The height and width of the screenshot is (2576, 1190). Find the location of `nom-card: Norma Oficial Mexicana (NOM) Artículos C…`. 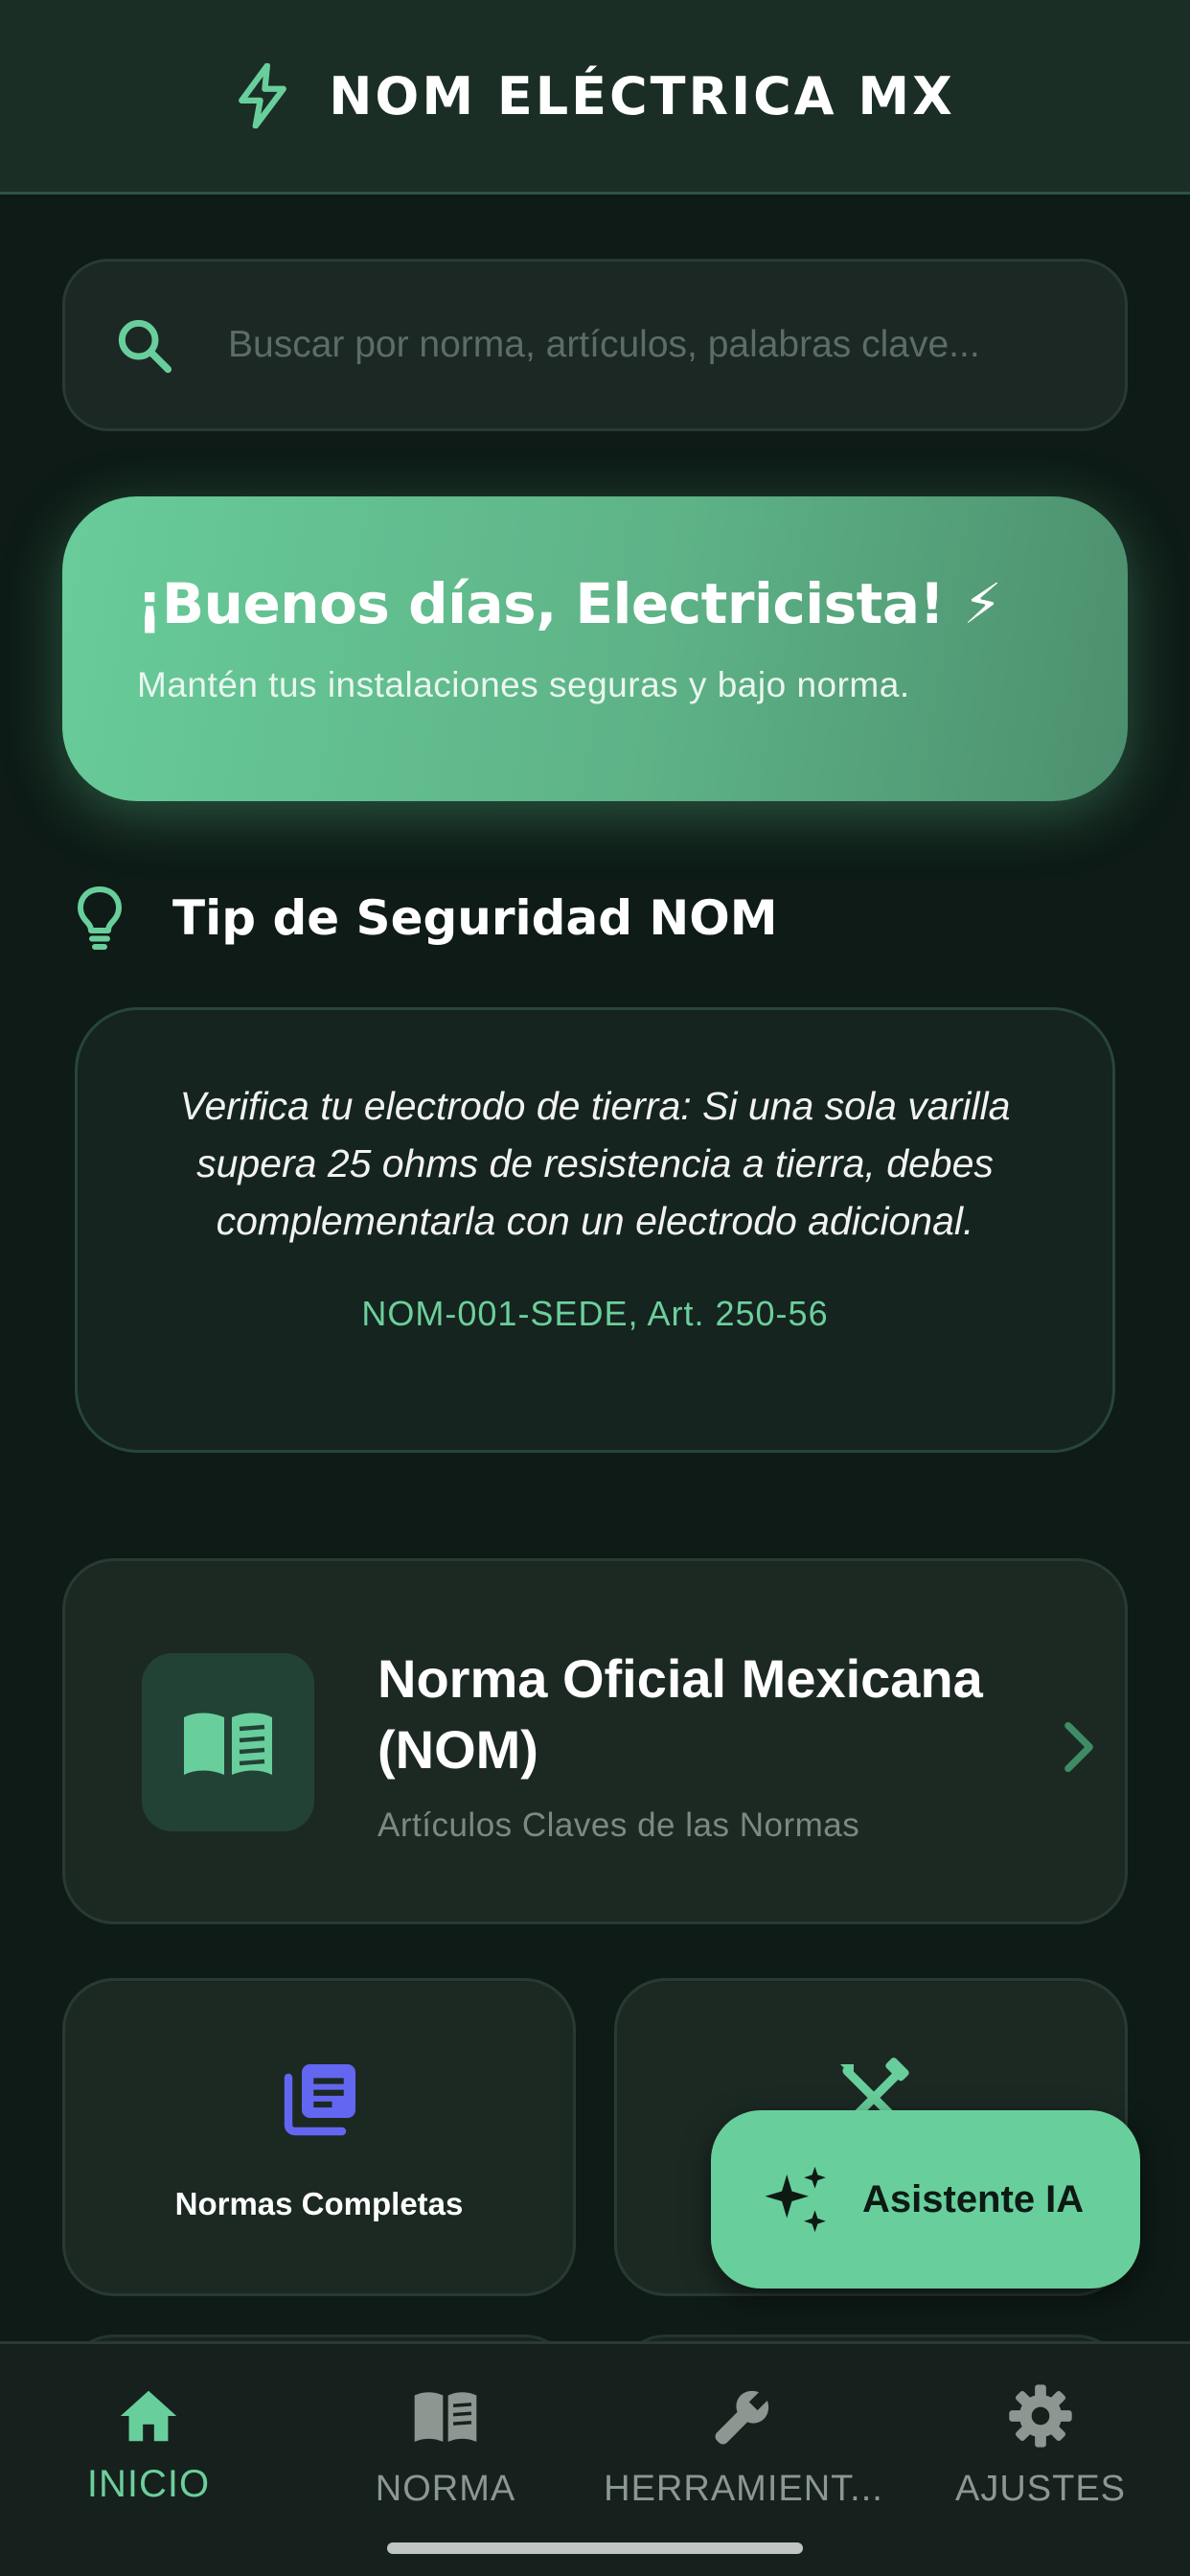

nom-card: Norma Oficial Mexicana (NOM) Artículos C… is located at coordinates (595, 1741).